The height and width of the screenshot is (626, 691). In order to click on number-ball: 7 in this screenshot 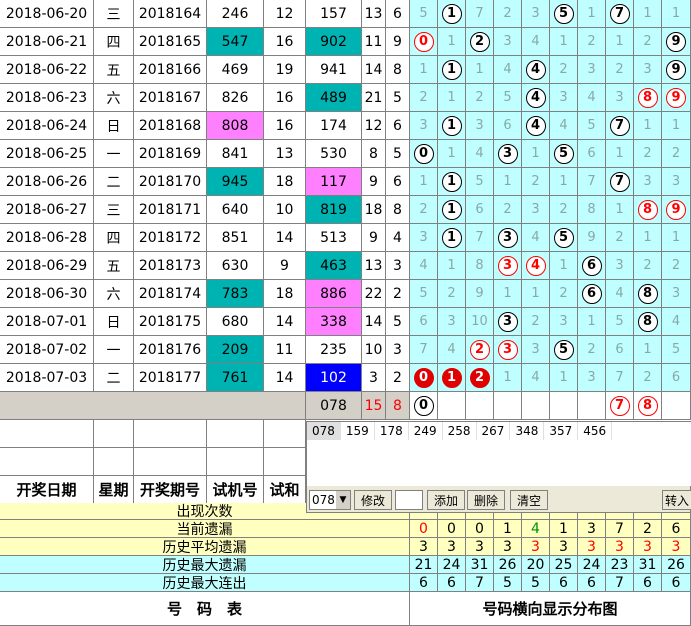, I will do `click(619, 125)`.